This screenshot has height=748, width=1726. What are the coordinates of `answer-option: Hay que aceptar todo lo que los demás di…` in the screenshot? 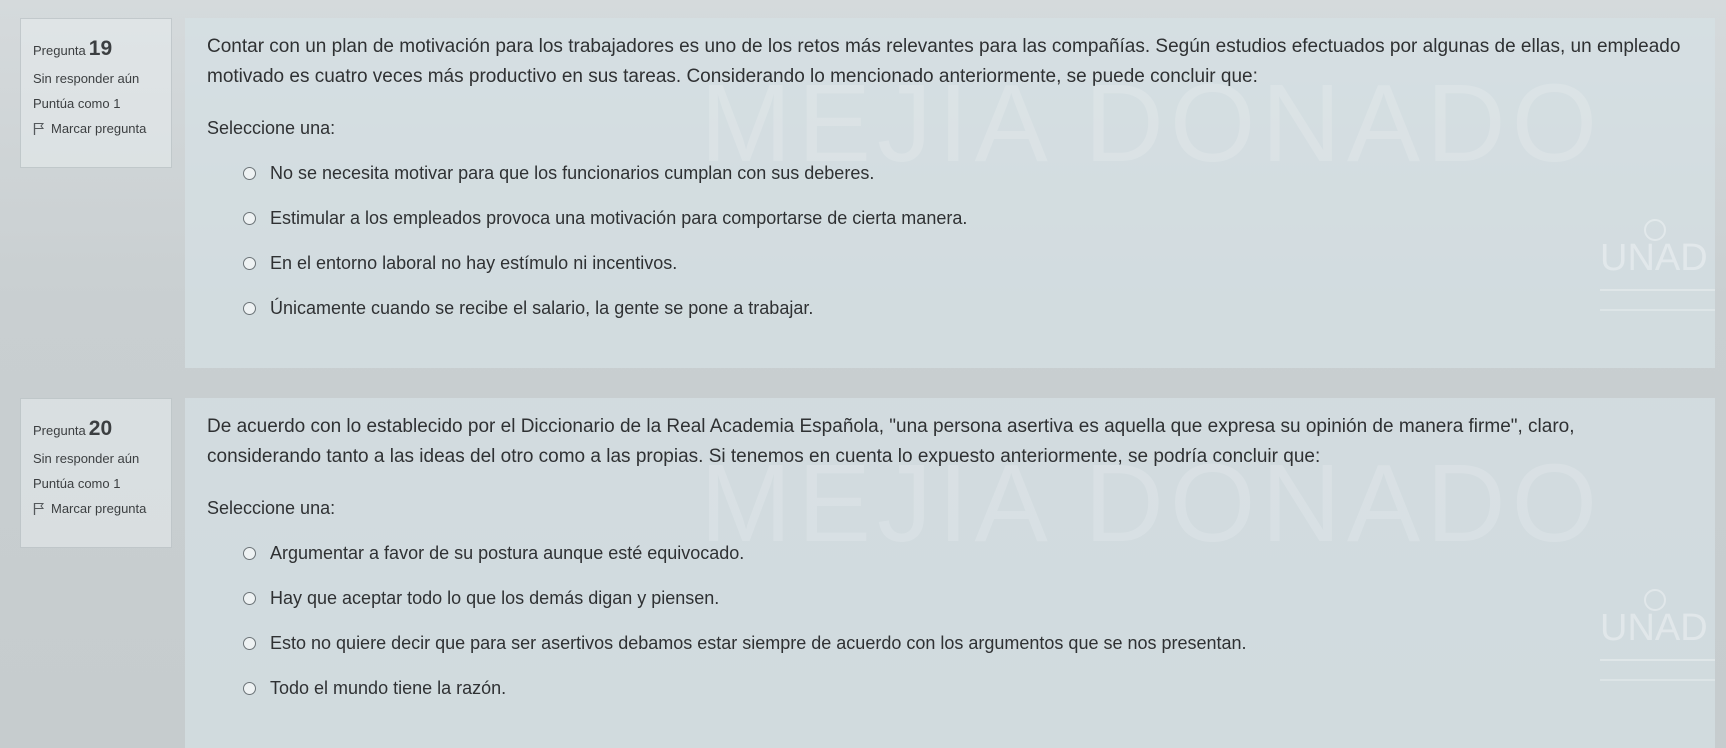 It's located at (968, 598).